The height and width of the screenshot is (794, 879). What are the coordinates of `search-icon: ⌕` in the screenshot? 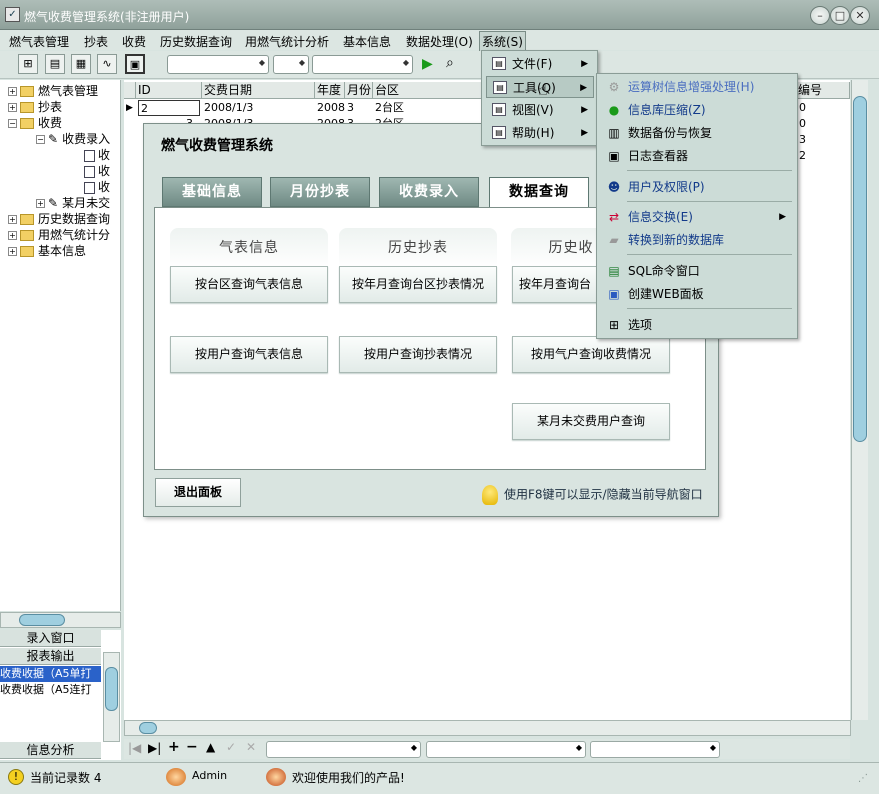 It's located at (450, 63).